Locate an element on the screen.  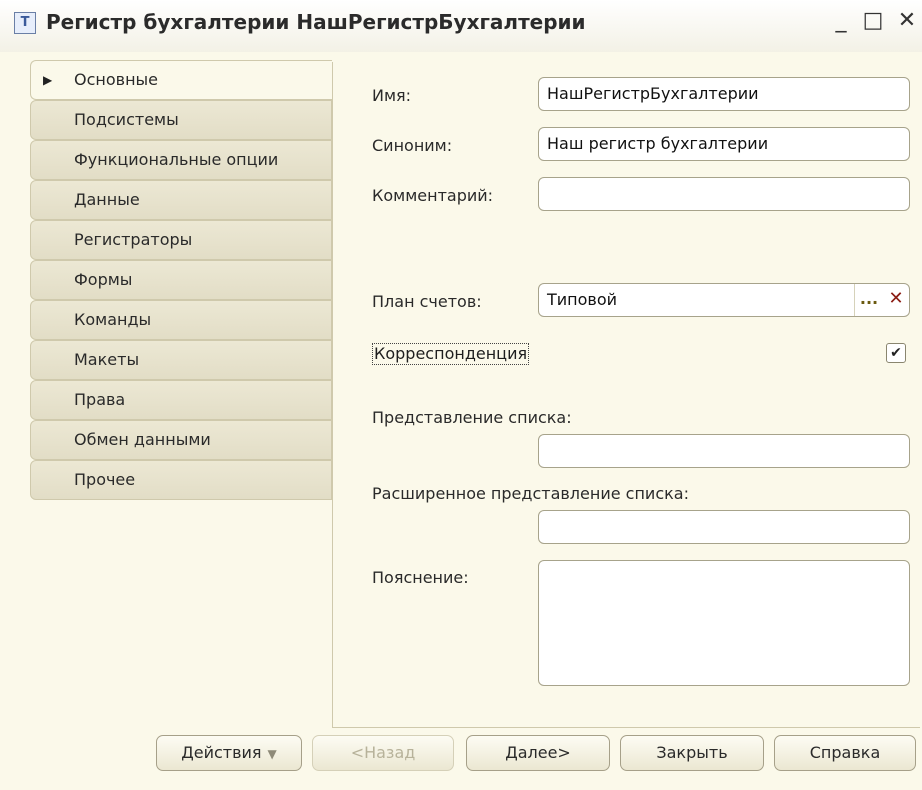
tab-label: Макеты is located at coordinates (107, 359).